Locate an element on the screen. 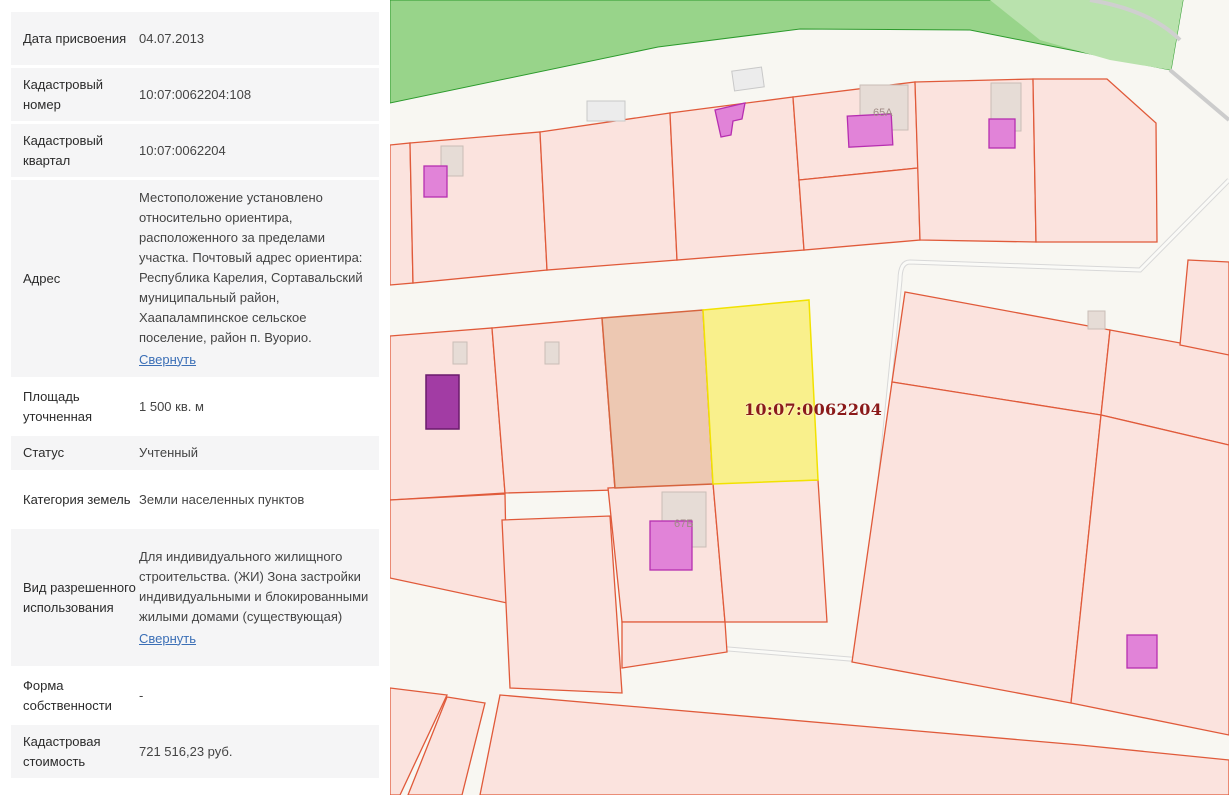 The height and width of the screenshot is (795, 1229). row-value: 721 516,23 руб. is located at coordinates (186, 751).